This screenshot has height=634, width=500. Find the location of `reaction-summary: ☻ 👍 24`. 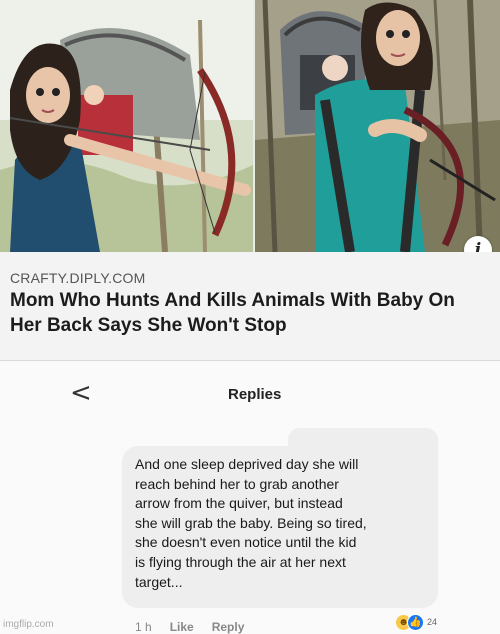

reaction-summary: ☻ 👍 24 is located at coordinates (416, 622).